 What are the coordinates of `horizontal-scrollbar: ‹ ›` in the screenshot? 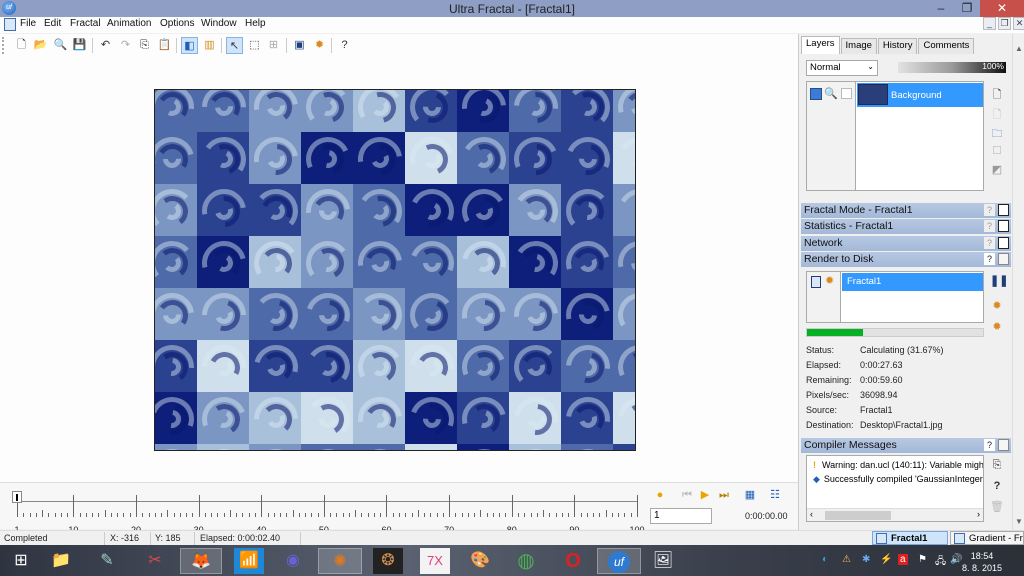 It's located at (895, 514).